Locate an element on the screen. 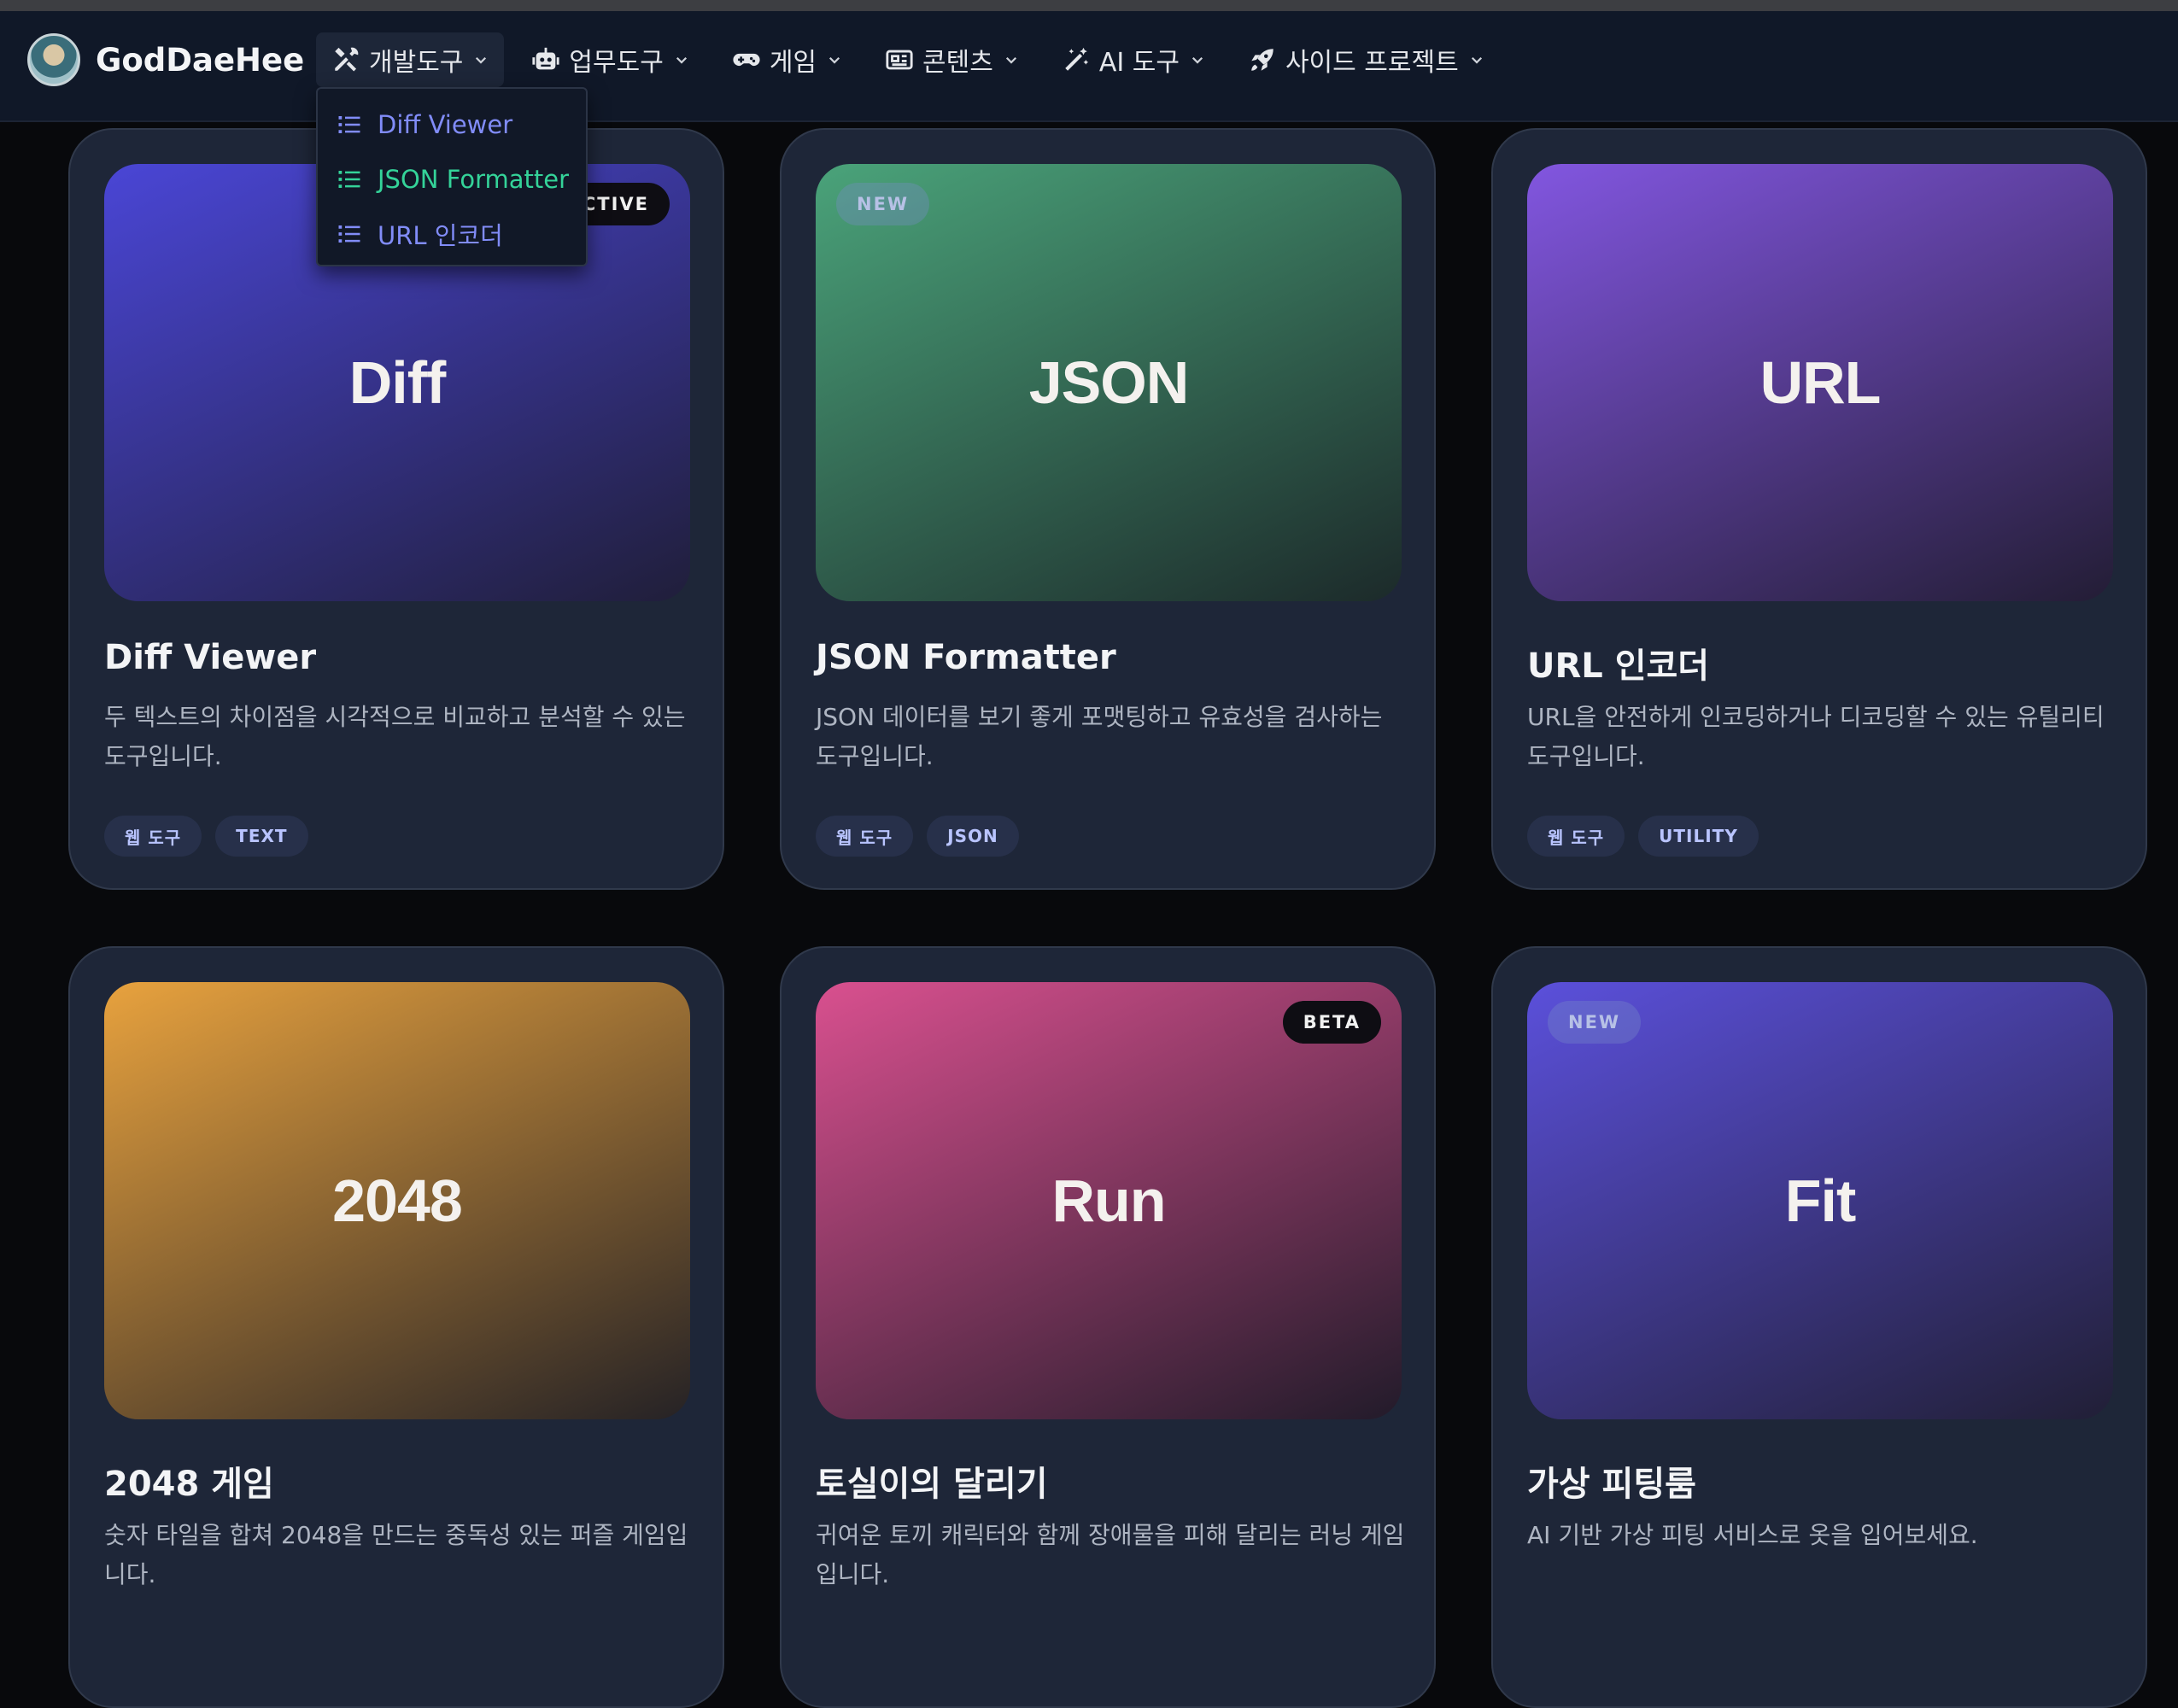 The width and height of the screenshot is (2178, 1708). robot-icon is located at coordinates (545, 58).